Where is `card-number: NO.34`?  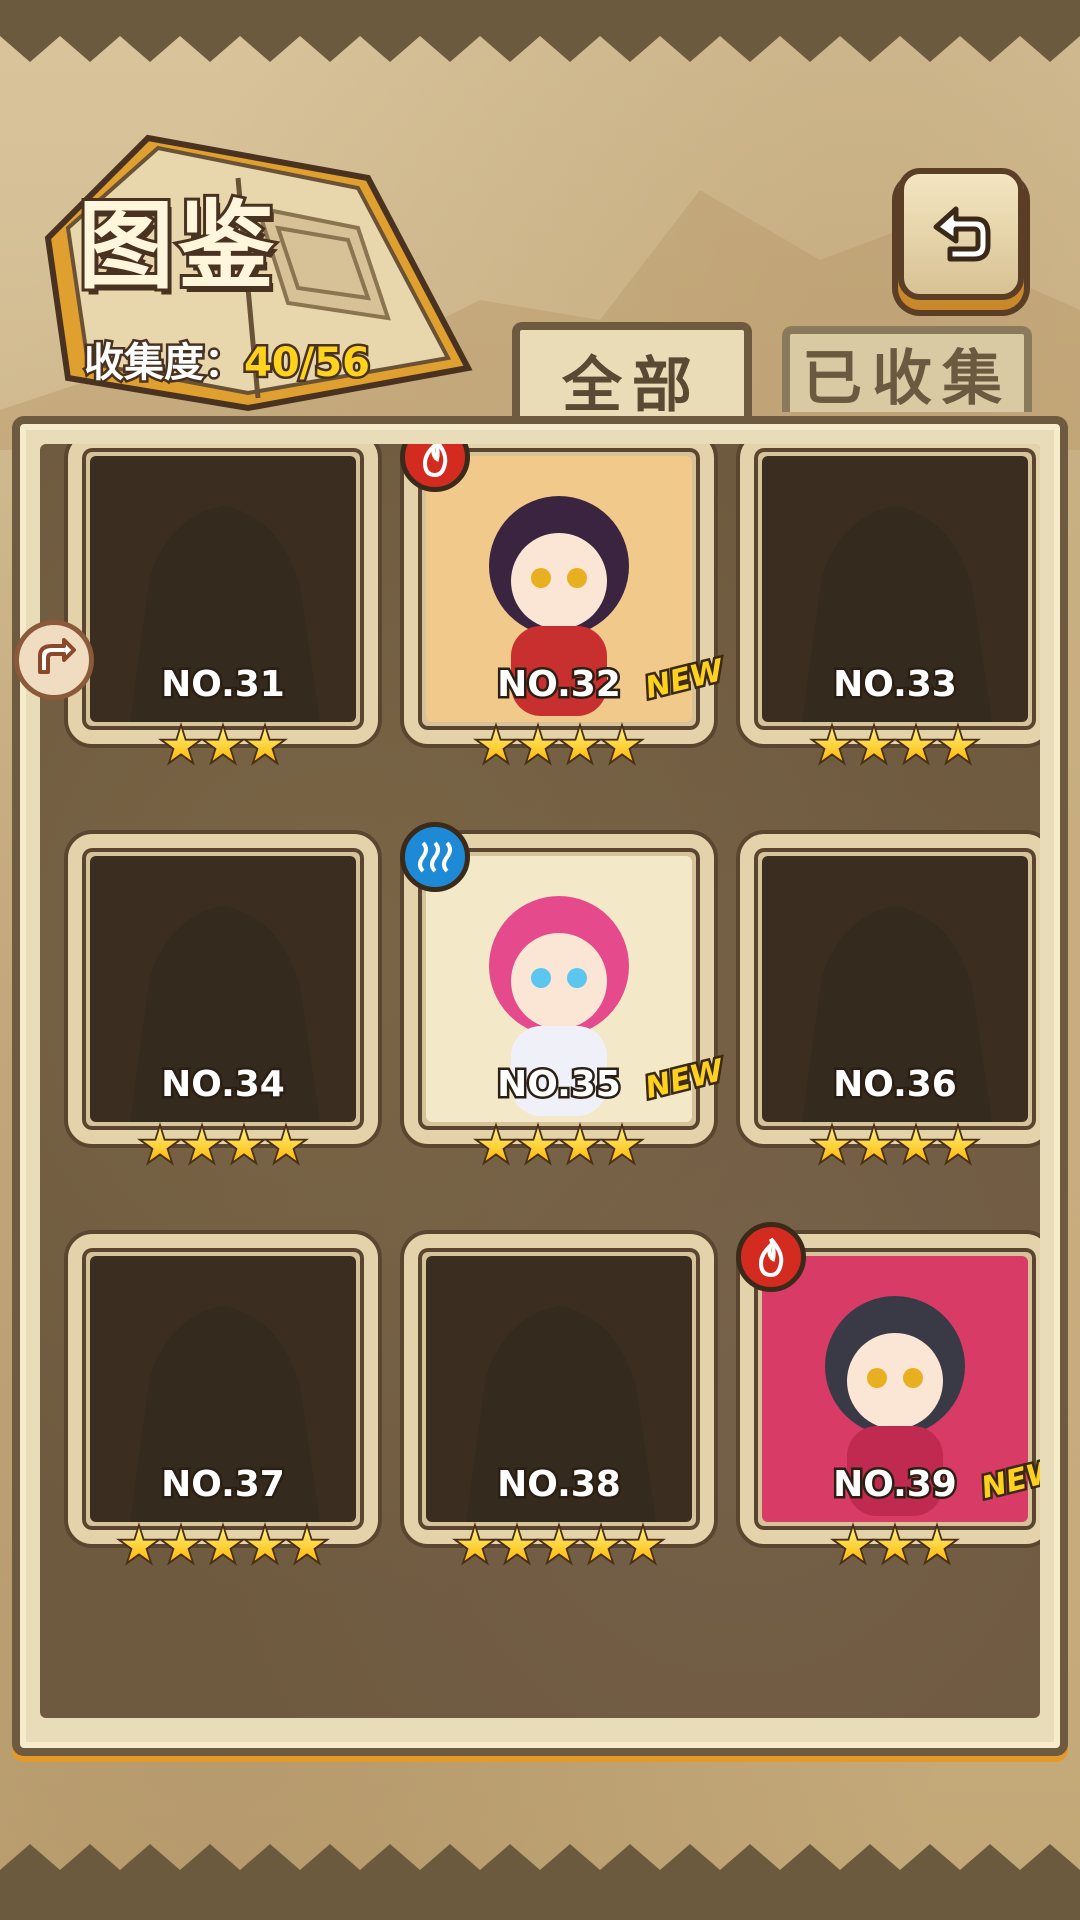
card-number: NO.34 is located at coordinates (223, 1085).